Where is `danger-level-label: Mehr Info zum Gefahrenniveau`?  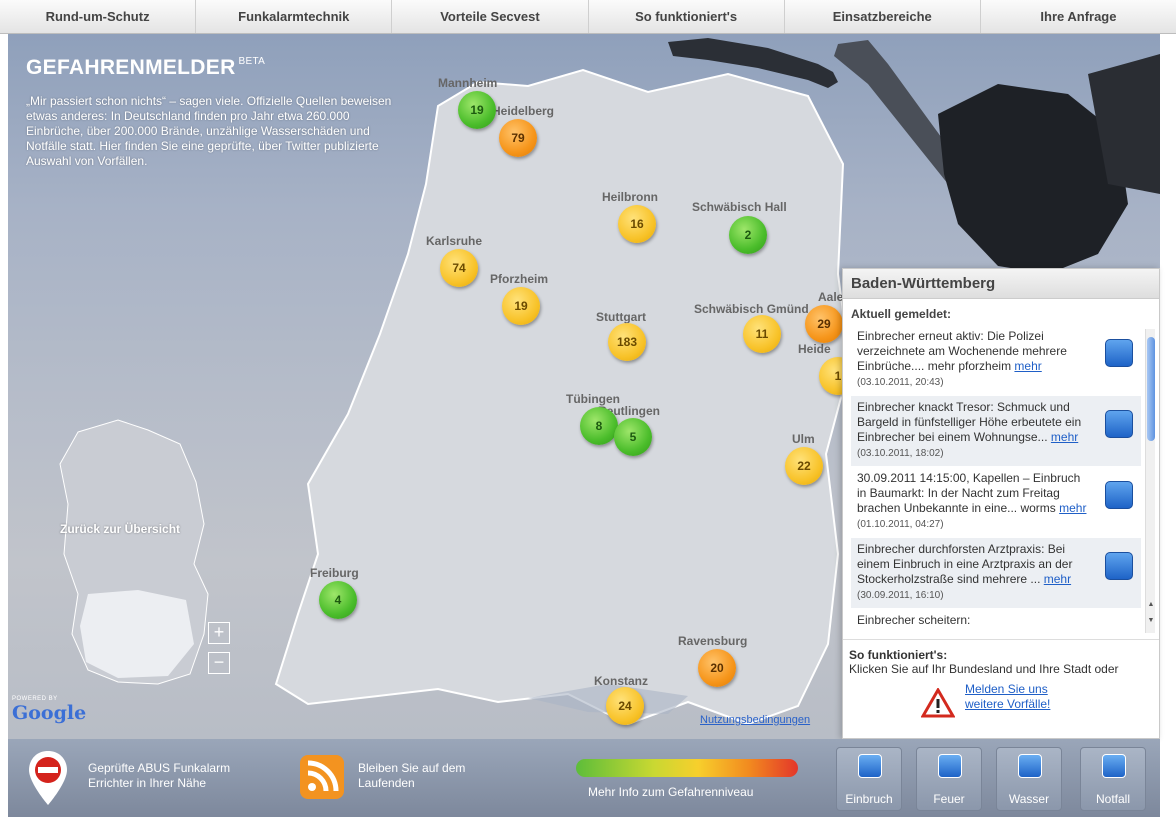
danger-level-label: Mehr Info zum Gefahrenniveau is located at coordinates (670, 792).